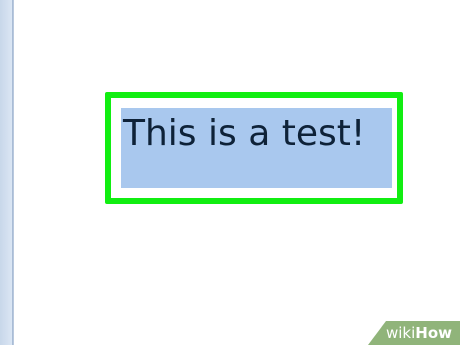 The height and width of the screenshot is (345, 460). I want to click on watermark-part-how: How, so click(433, 333).